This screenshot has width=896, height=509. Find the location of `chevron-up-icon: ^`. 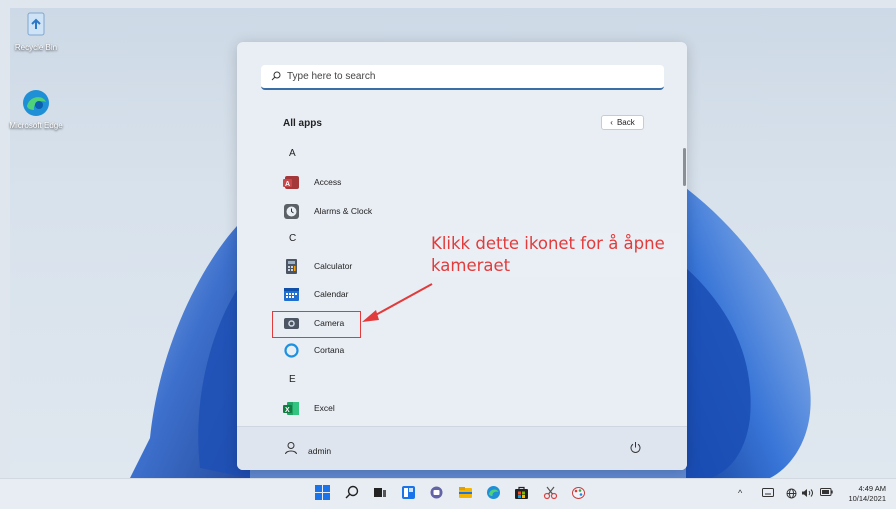

chevron-up-icon: ^ is located at coordinates (740, 493).